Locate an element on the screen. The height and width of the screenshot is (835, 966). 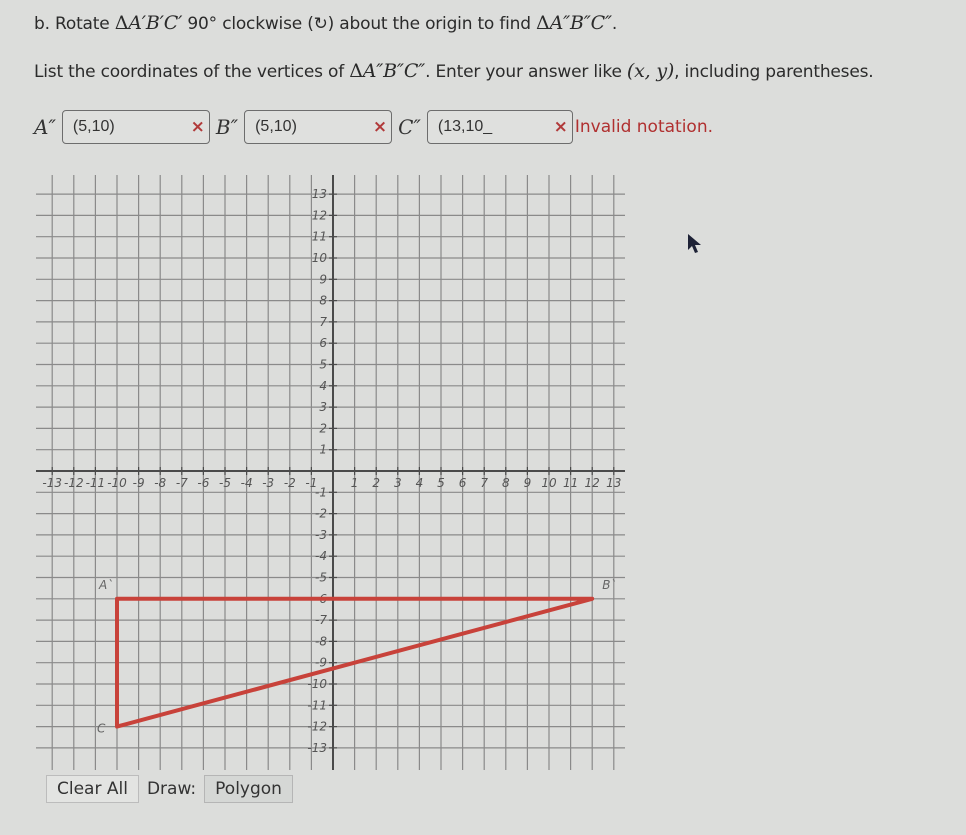
y-tick-label: 9 is located at coordinates (323, 279).